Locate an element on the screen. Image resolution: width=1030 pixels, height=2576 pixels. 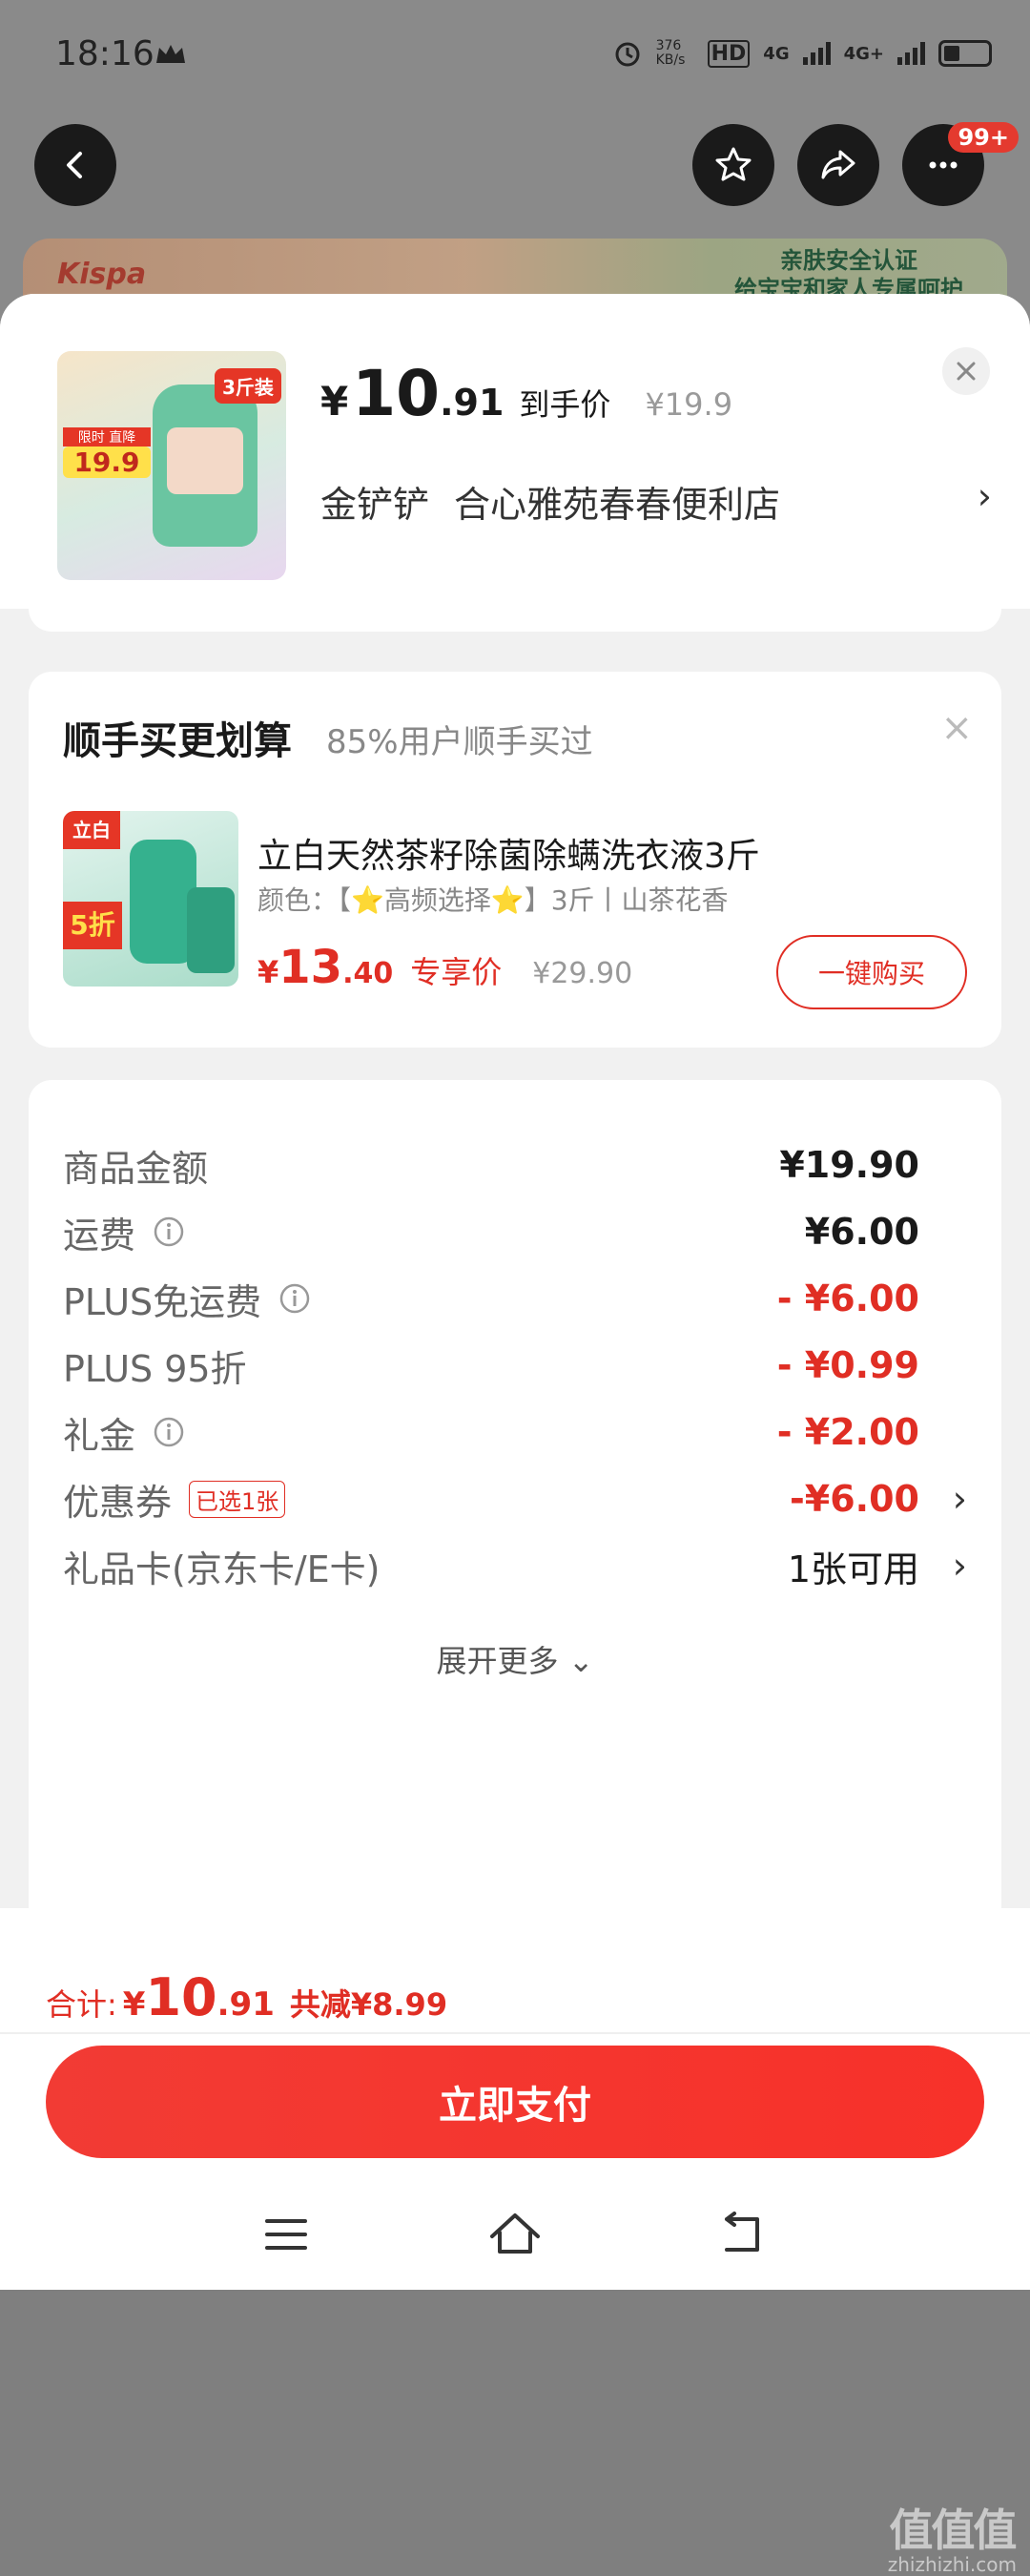
row-value: 1张可用 is located at coordinates (853, 1569).